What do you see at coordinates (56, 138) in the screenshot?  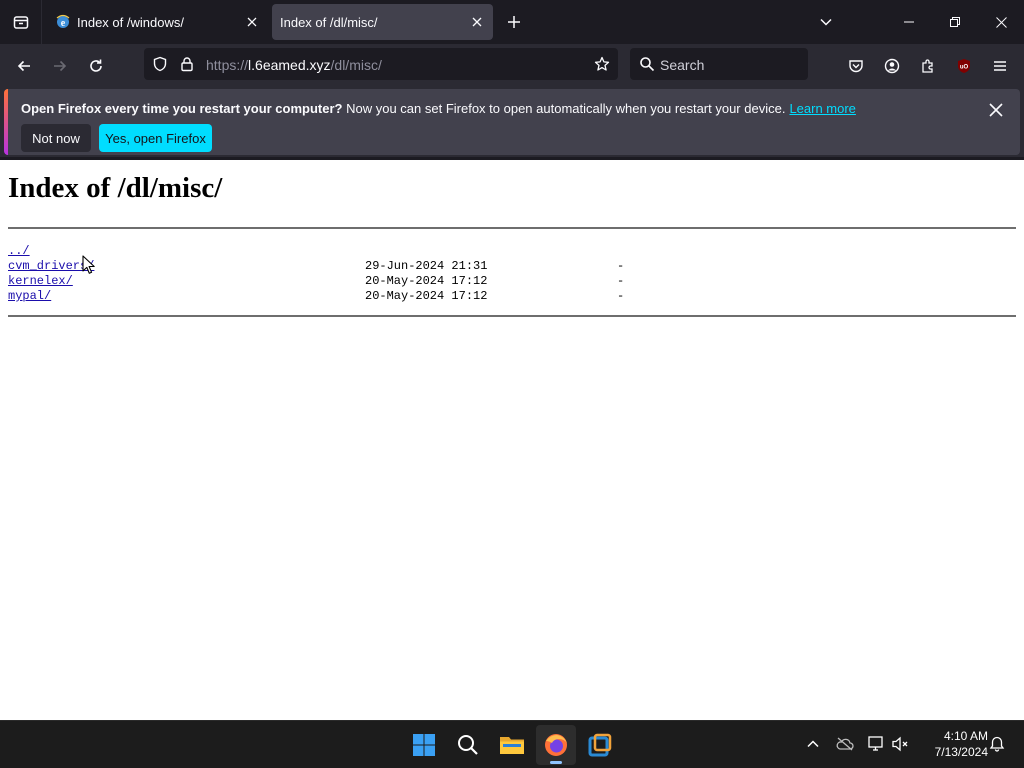 I see `not-now-button: Not now` at bounding box center [56, 138].